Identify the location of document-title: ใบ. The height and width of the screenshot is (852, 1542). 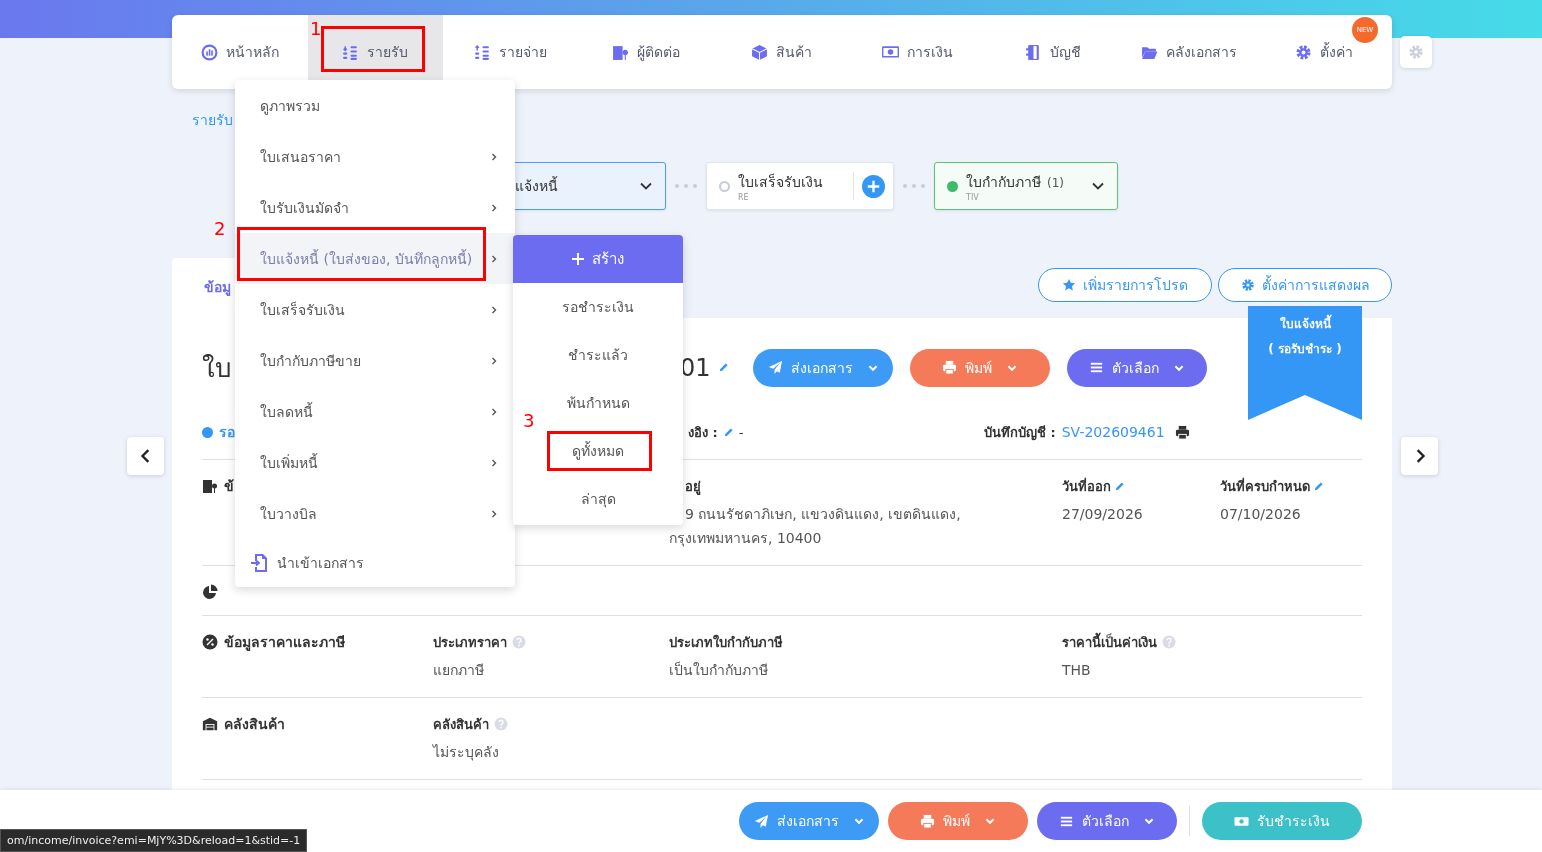
(217, 368).